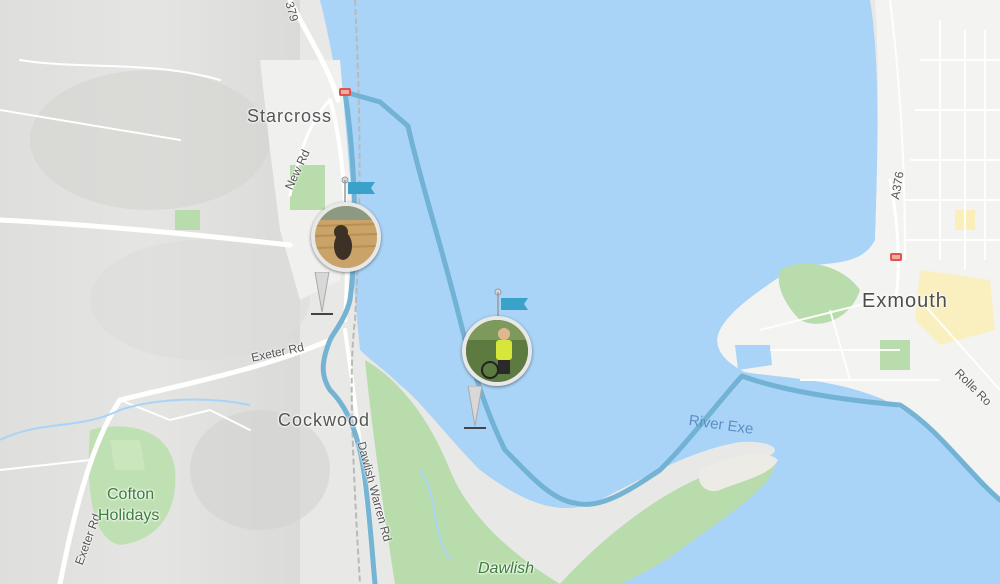 This screenshot has height=584, width=1000. What do you see at coordinates (131, 494) in the screenshot?
I see `place-label-cofton-line1: Cofton` at bounding box center [131, 494].